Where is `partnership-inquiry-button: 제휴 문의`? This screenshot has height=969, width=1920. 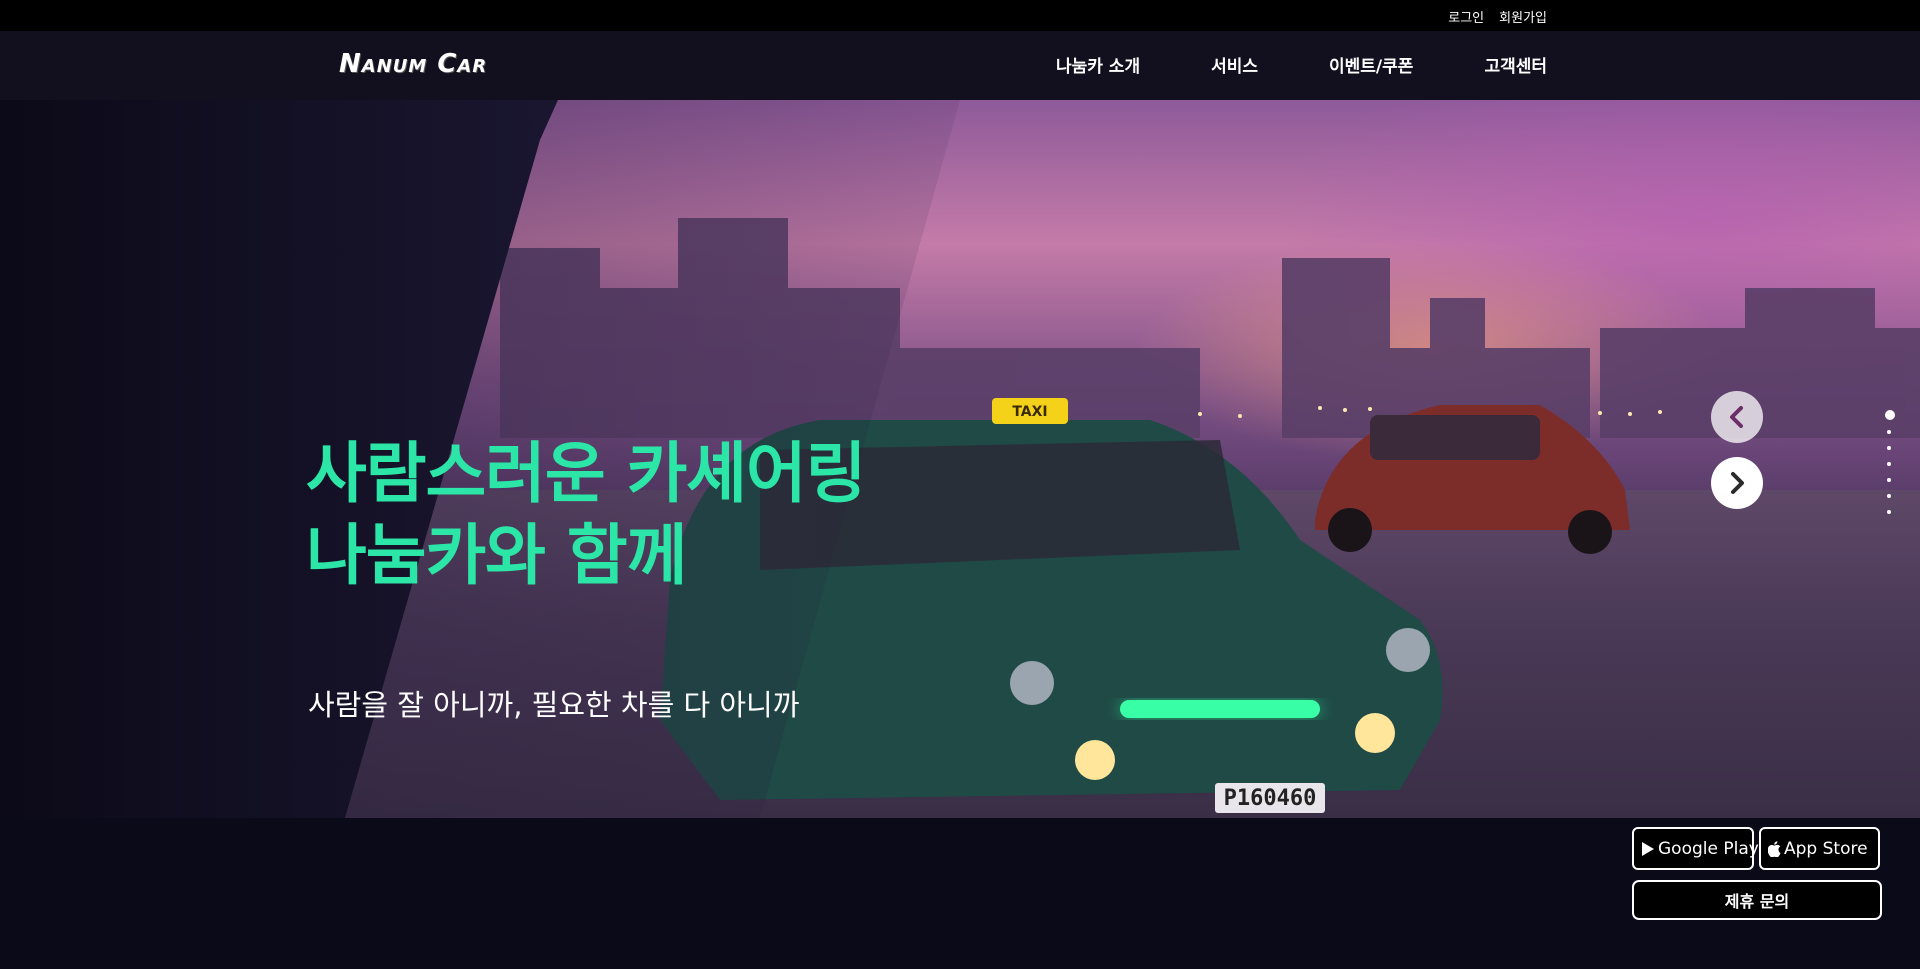
partnership-inquiry-button: 제휴 문의 is located at coordinates (1757, 900).